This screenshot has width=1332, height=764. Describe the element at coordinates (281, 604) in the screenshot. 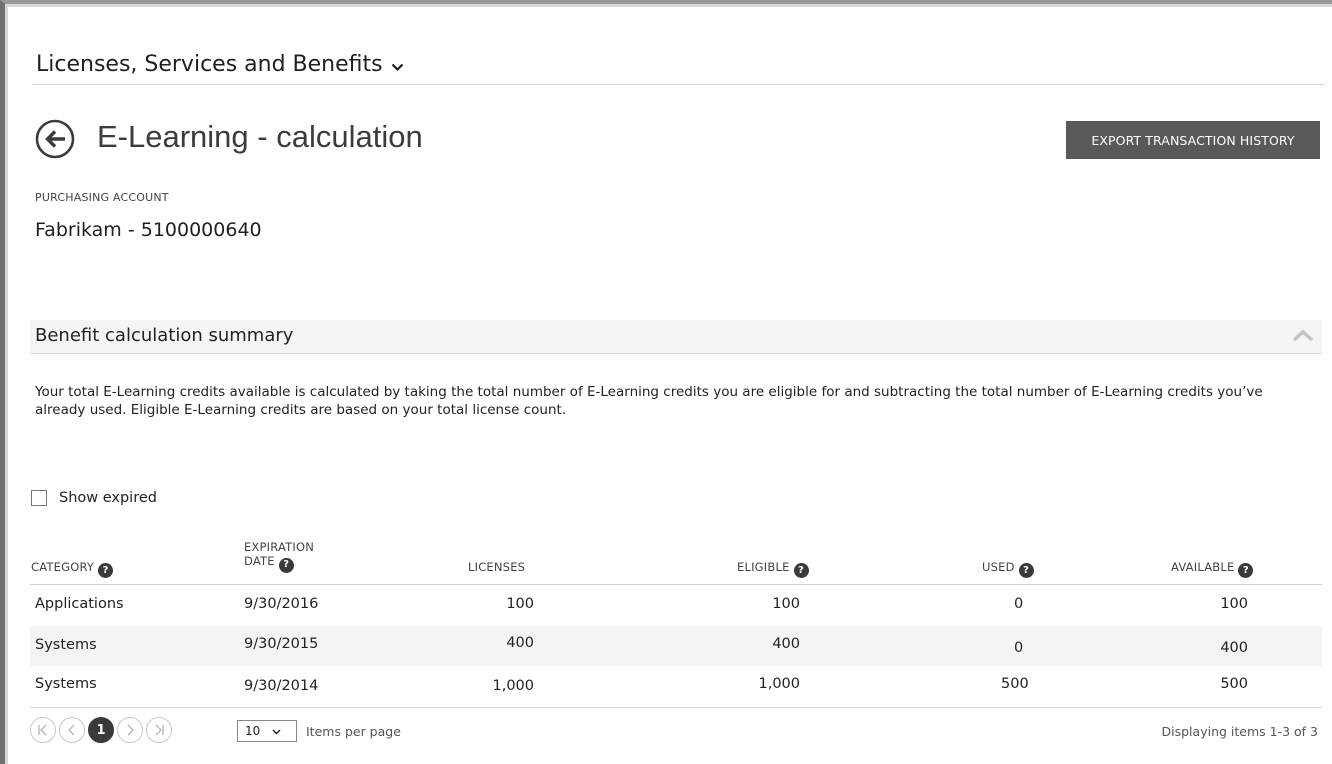

I see `cell-expiration: 9/30/2016` at that location.